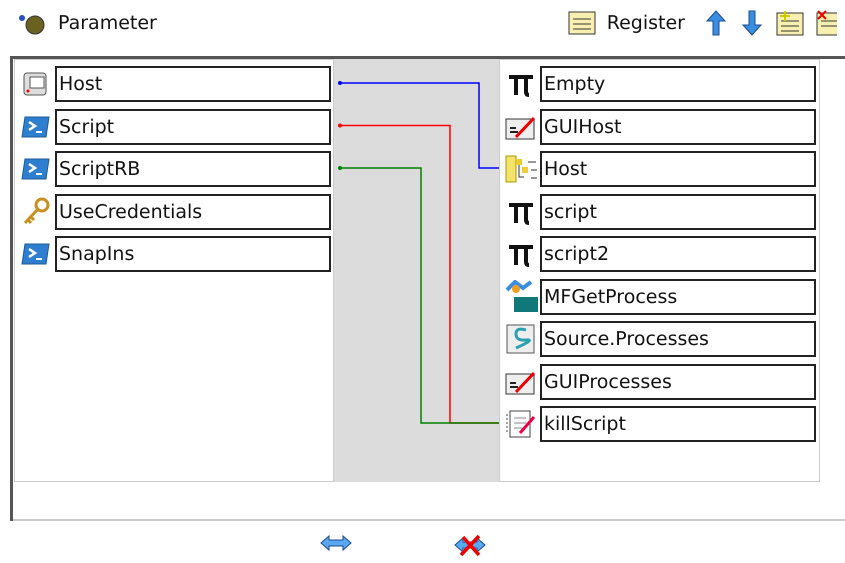 The width and height of the screenshot is (845, 563). What do you see at coordinates (678, 382) in the screenshot?
I see `variable-field: GUIProcesses` at bounding box center [678, 382].